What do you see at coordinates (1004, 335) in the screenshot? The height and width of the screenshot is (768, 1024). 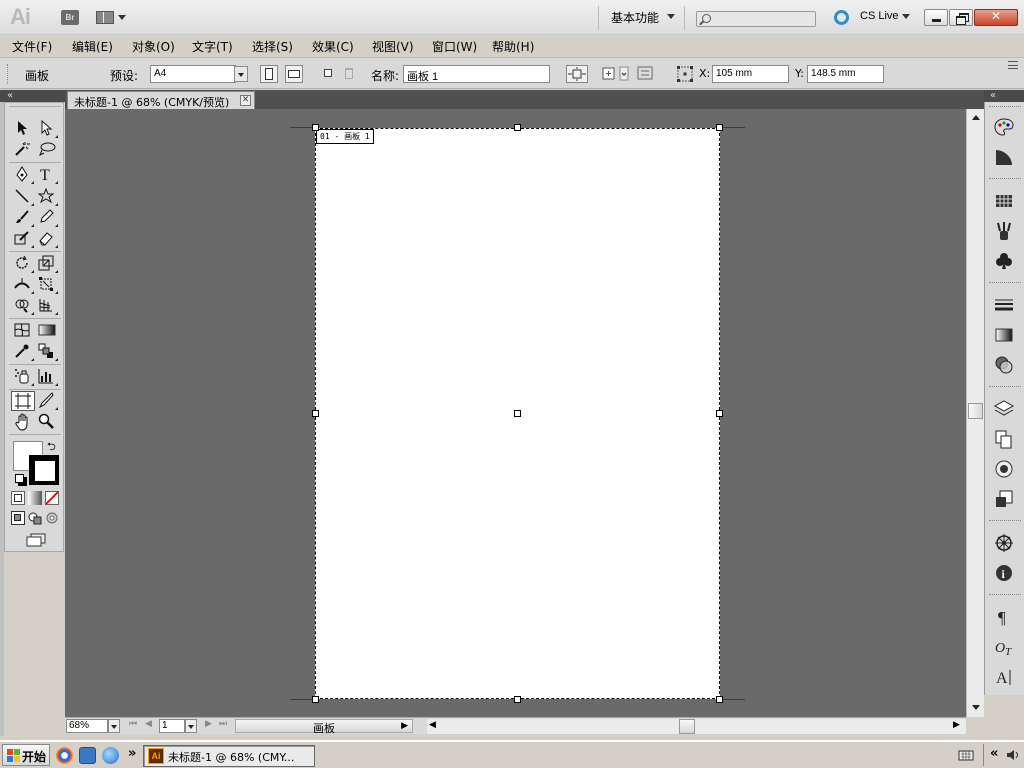 I see `gradient-panel-icon` at bounding box center [1004, 335].